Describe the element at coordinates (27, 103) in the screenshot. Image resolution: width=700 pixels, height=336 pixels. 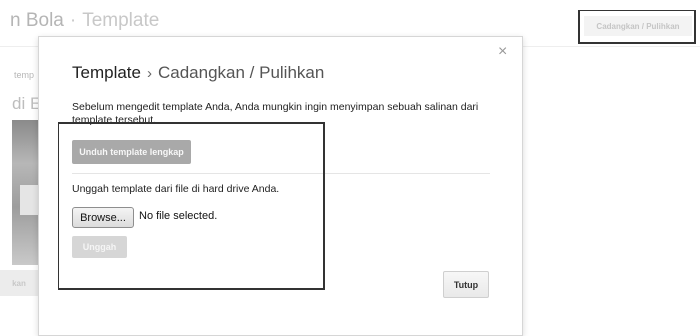
I see `background-text-large: di E` at that location.